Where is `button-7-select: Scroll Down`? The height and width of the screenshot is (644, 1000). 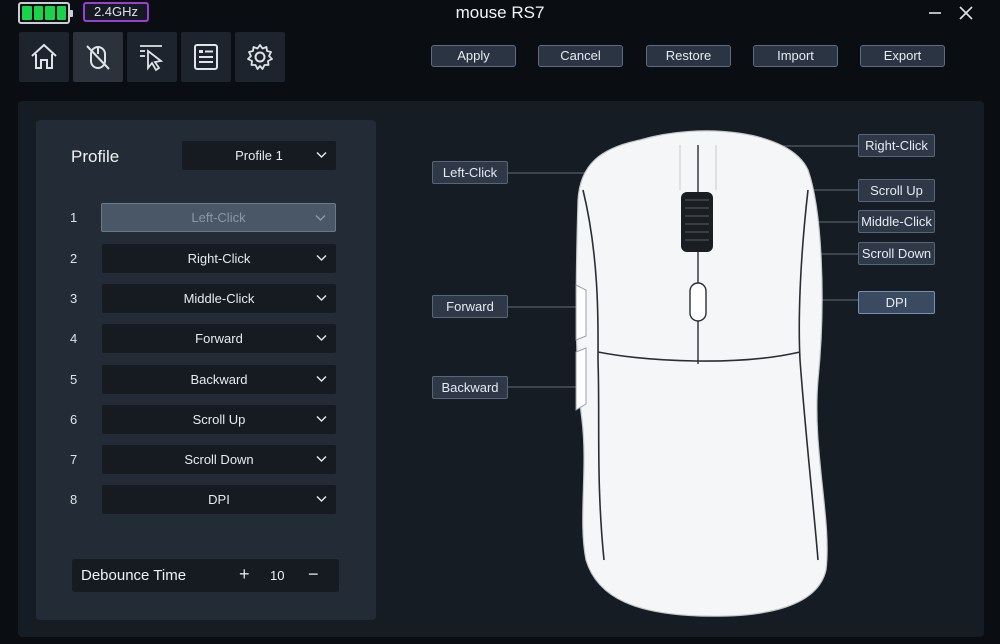
button-7-select: Scroll Down is located at coordinates (219, 459).